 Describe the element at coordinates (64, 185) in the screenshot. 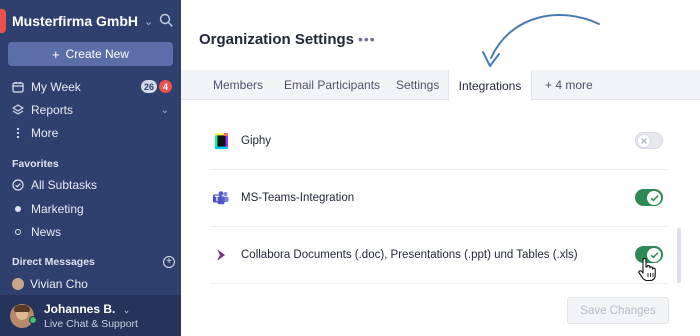

I see `sidebar-item-label: All Subtasks` at that location.